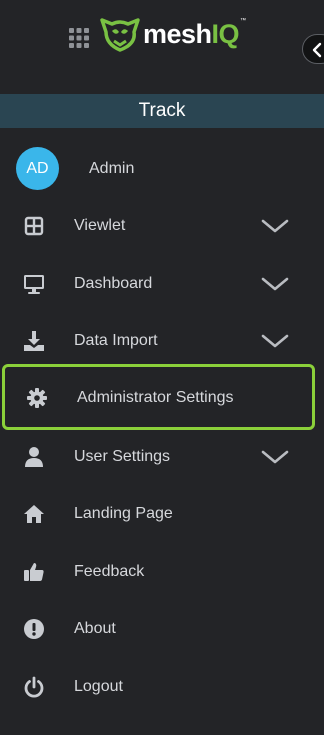  What do you see at coordinates (34, 457) in the screenshot?
I see `user-icon` at bounding box center [34, 457].